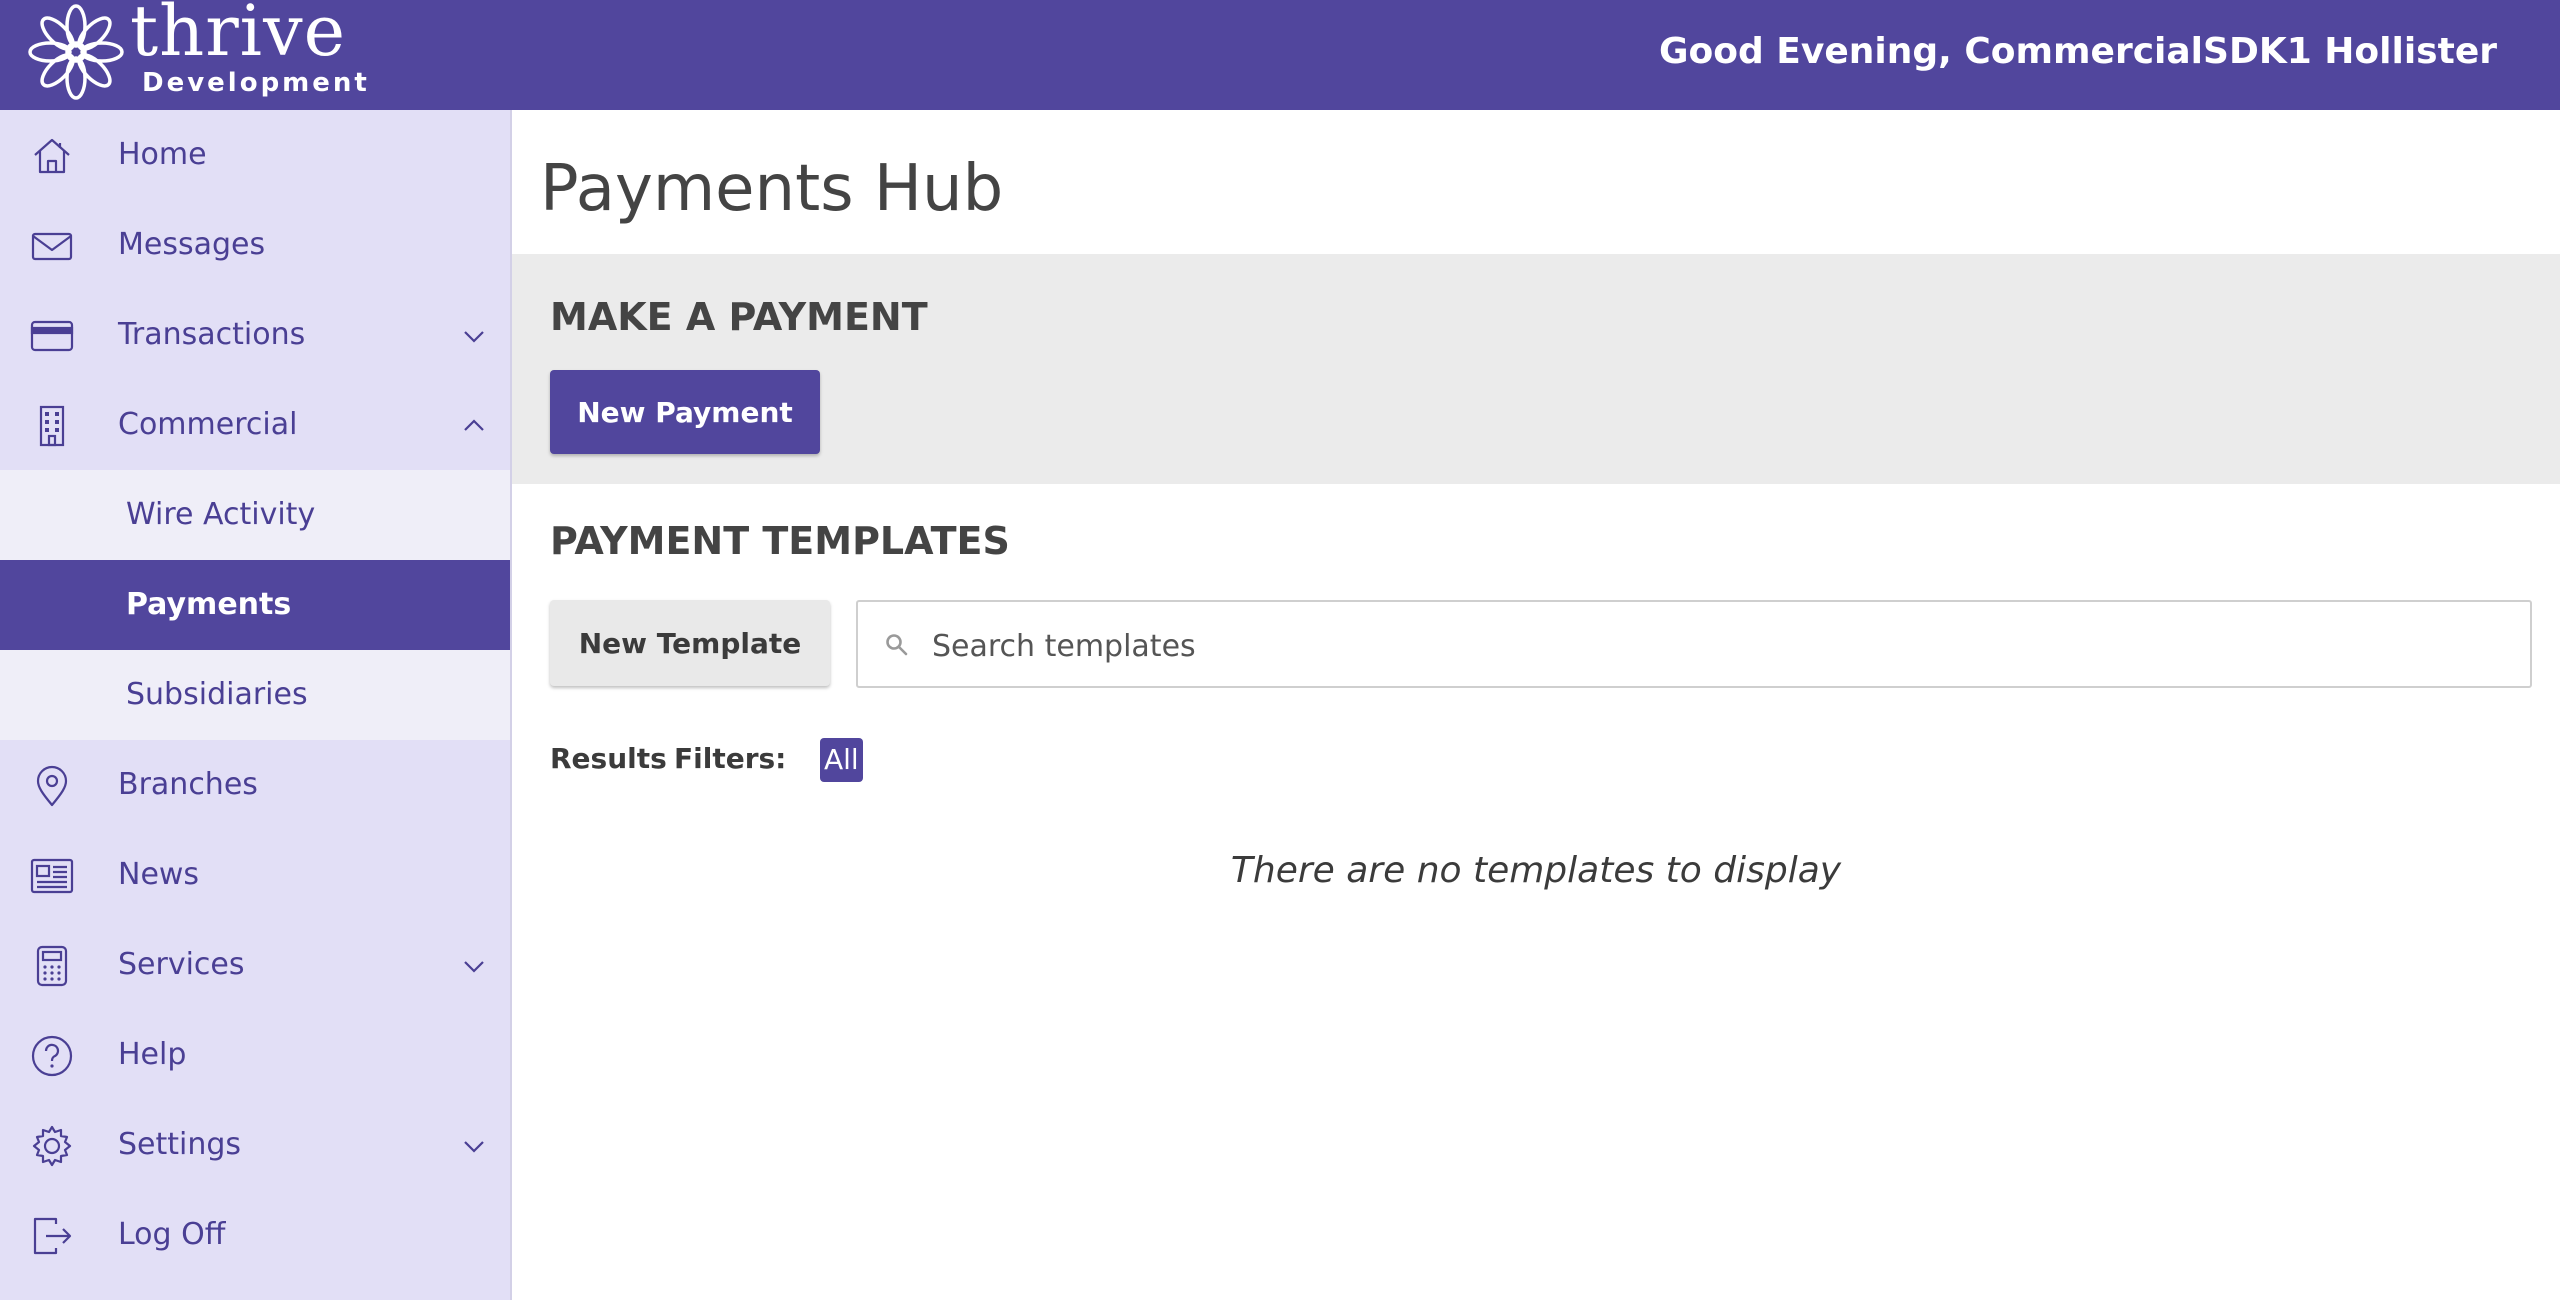 This screenshot has width=2560, height=1300. Describe the element at coordinates (217, 694) in the screenshot. I see `sidebar-subitem-label: Subsidiaries` at that location.